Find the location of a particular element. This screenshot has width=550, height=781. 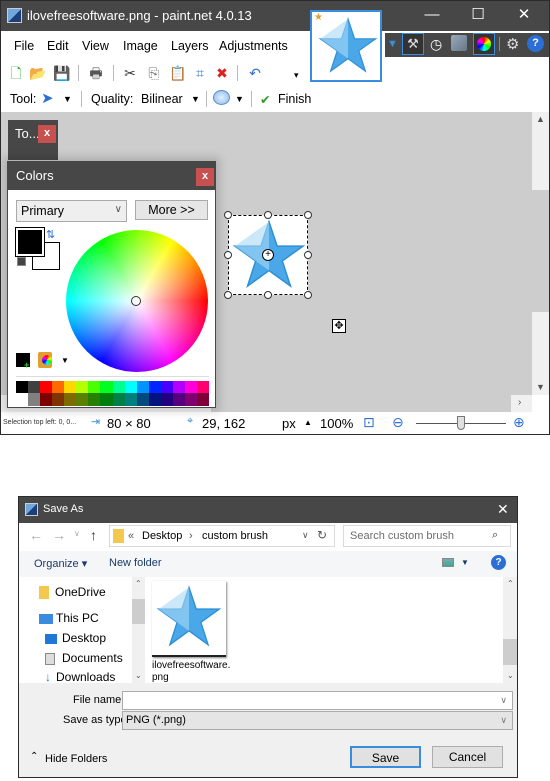

cut-icon: ✂ is located at coordinates (130, 73).